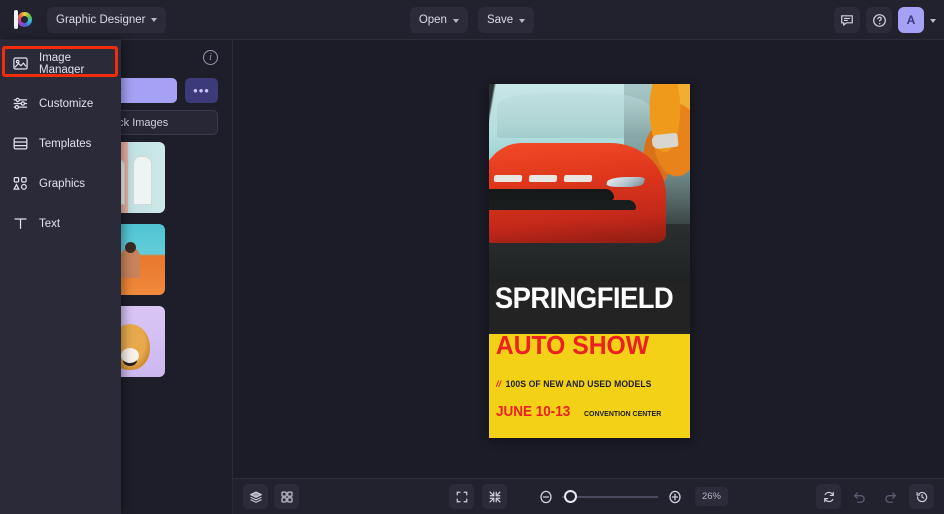 The width and height of the screenshot is (944, 514). I want to click on car-grille, so click(552, 194).